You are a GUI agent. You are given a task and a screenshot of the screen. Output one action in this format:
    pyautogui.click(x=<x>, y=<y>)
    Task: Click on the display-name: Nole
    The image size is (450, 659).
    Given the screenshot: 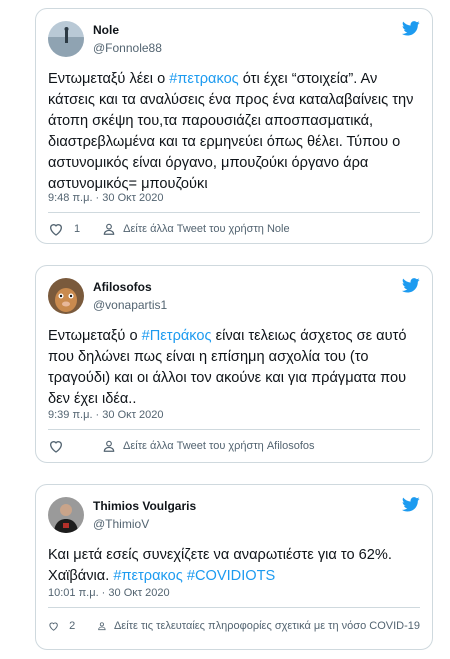 What is the action you would take?
    pyautogui.click(x=106, y=30)
    